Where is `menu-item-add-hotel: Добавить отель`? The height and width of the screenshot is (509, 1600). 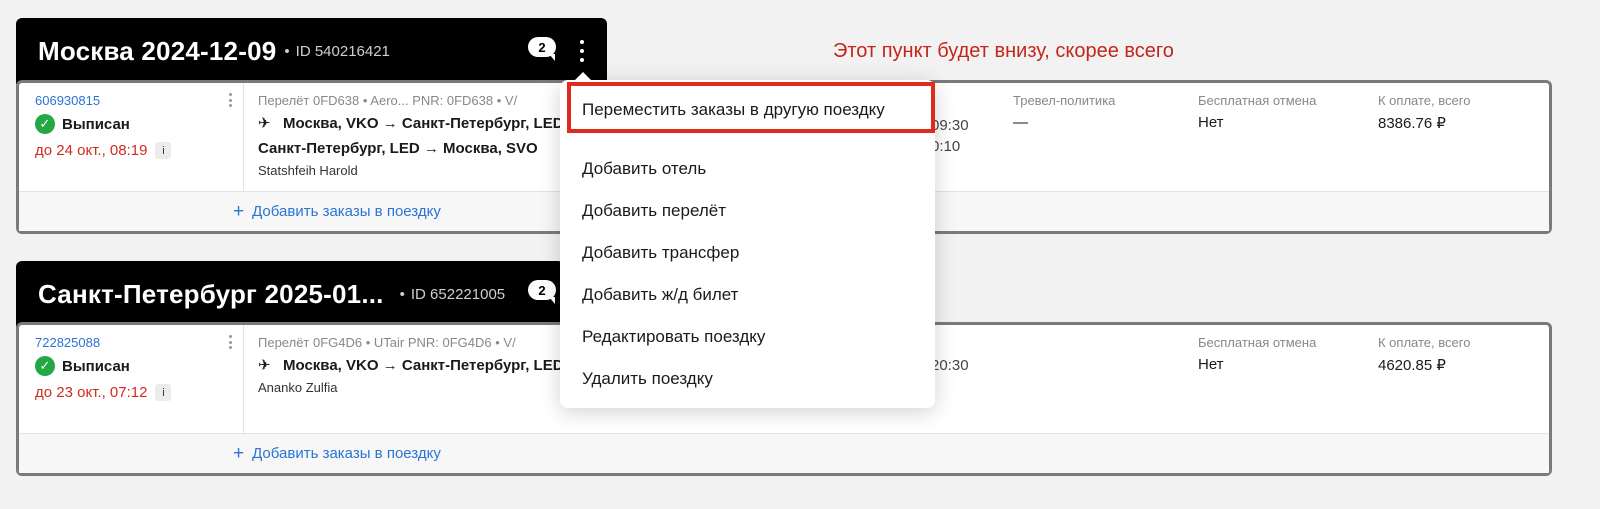
menu-item-add-hotel: Добавить отель is located at coordinates (644, 169).